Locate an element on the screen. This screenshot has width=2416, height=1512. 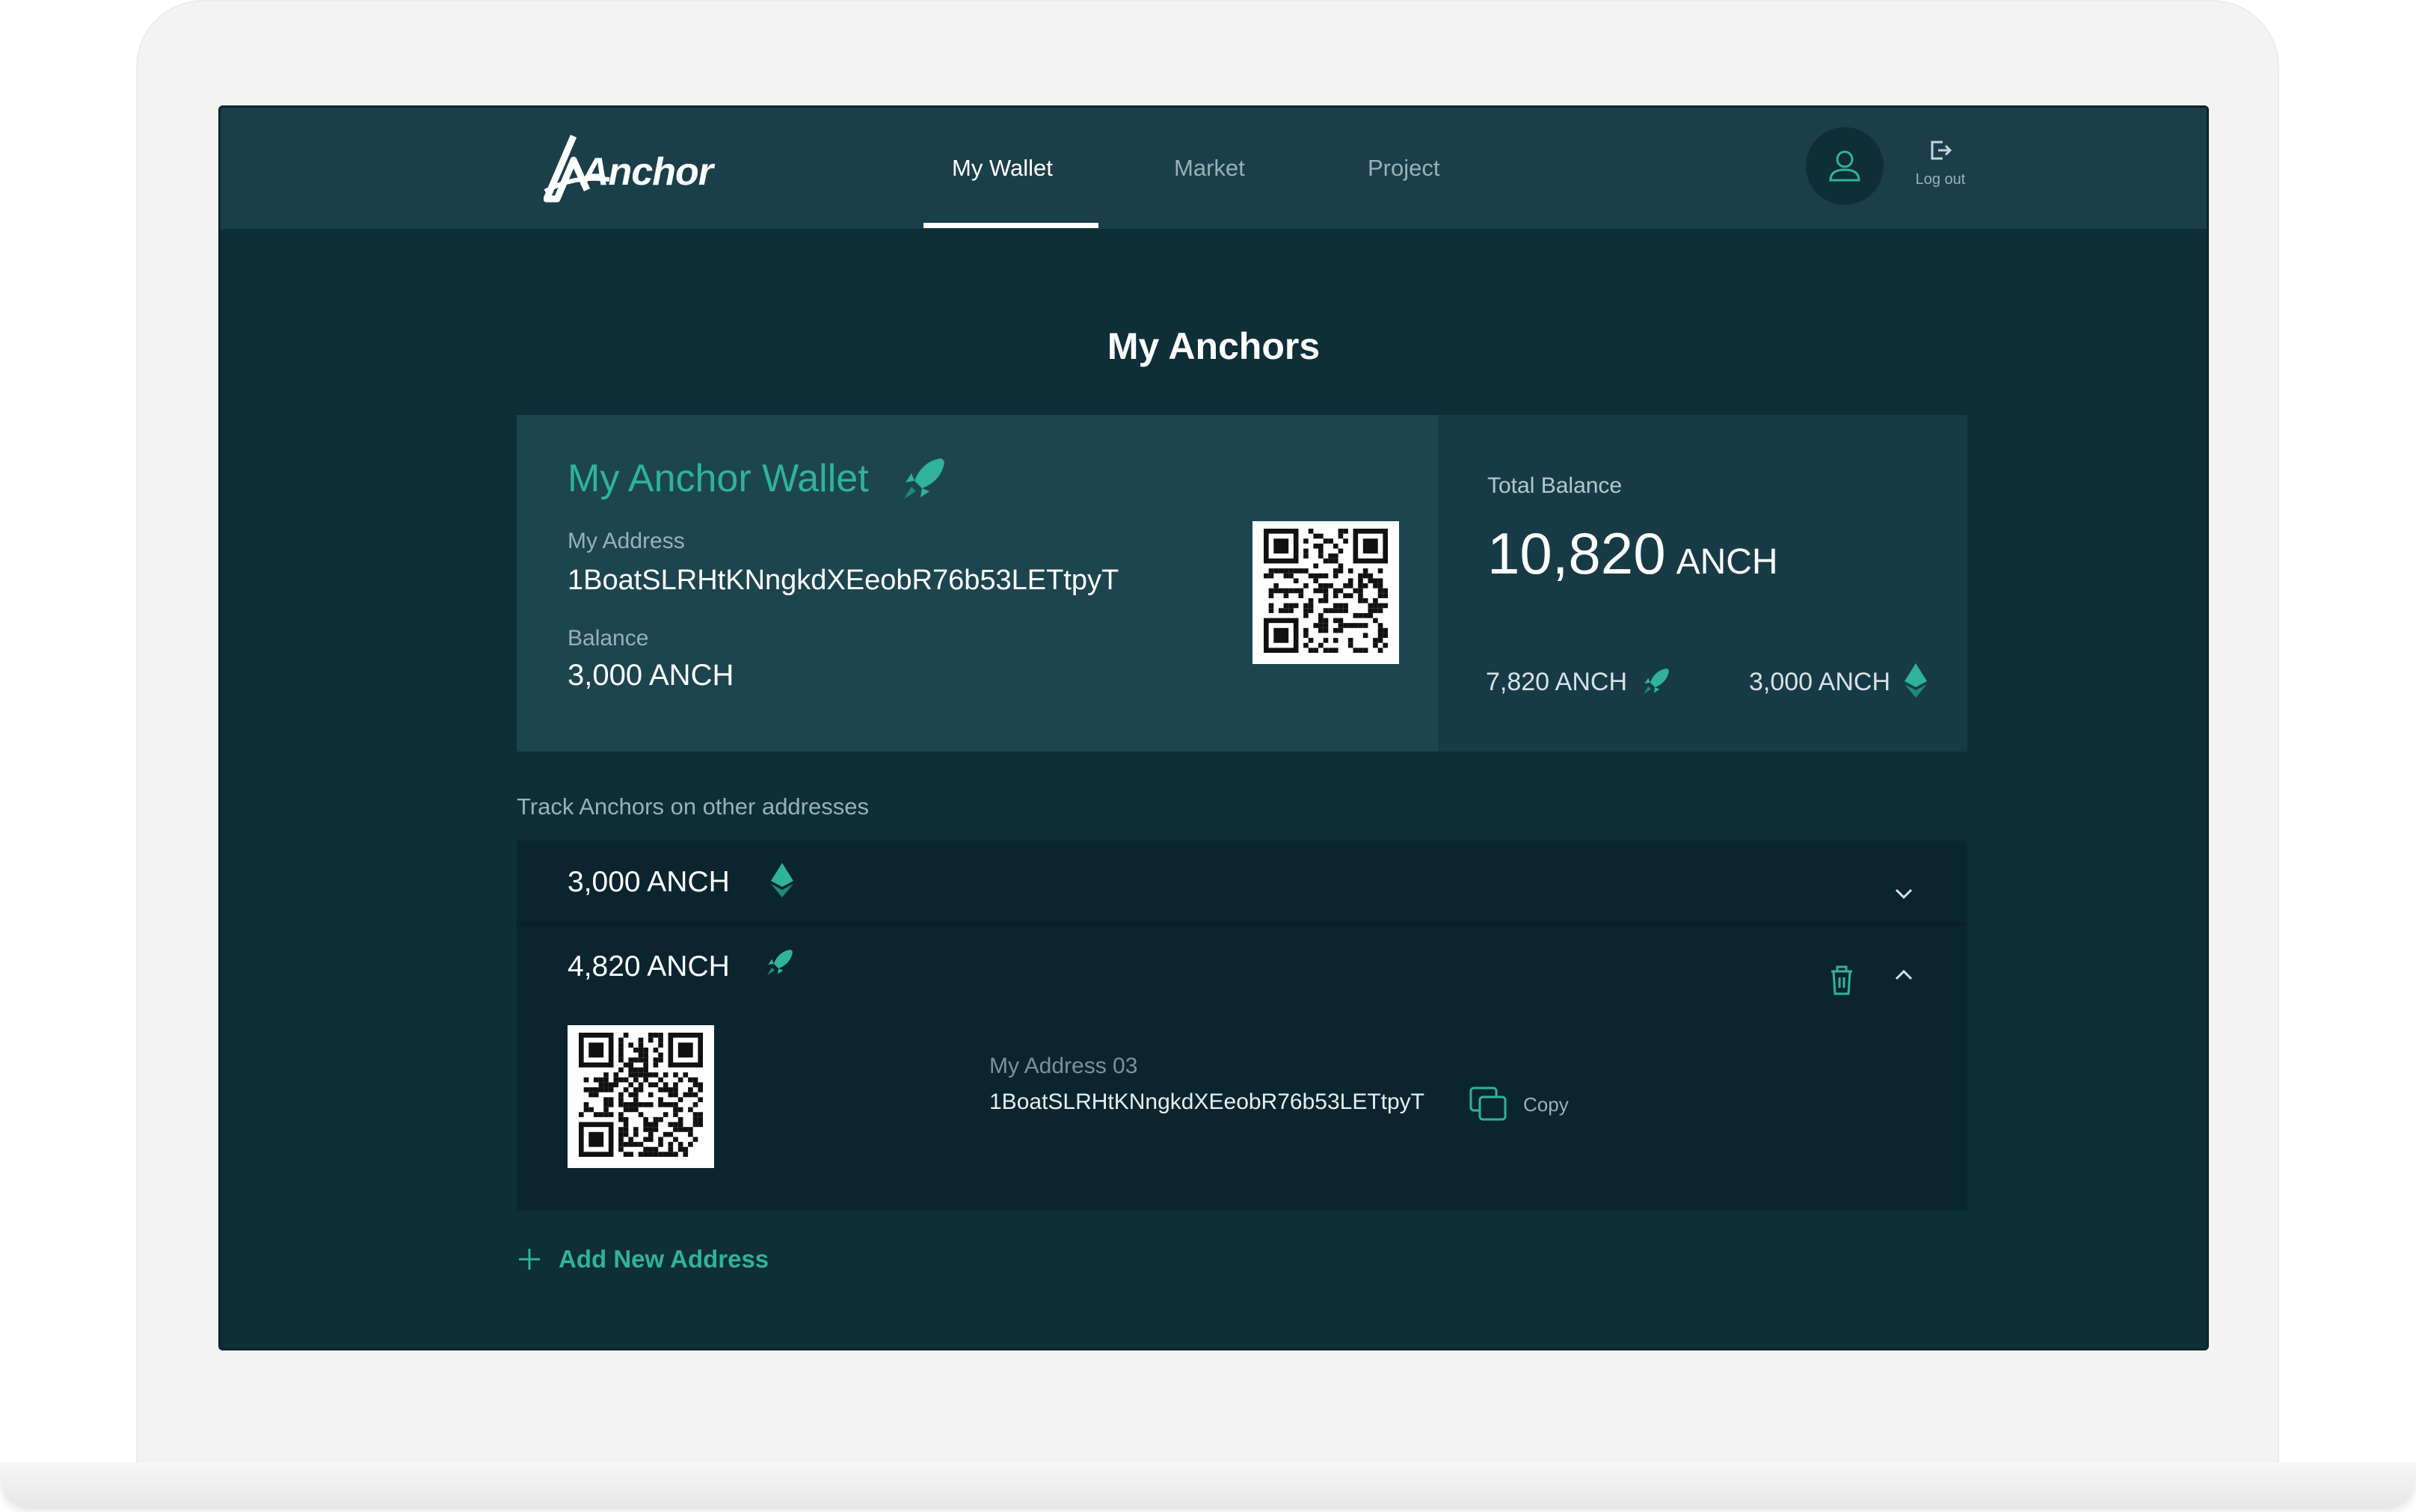
track-anchors-label: Track Anchors on other addresses is located at coordinates (693, 806).